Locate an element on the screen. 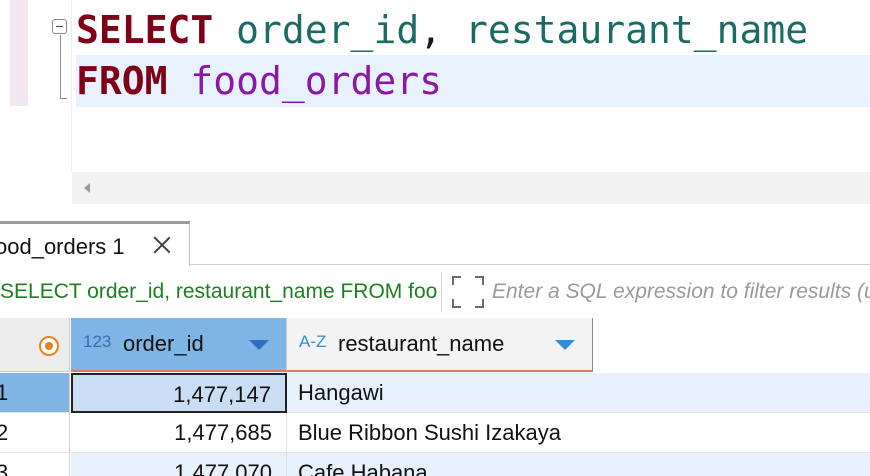 The image size is (870, 476). corner-cell is located at coordinates (35, 345).